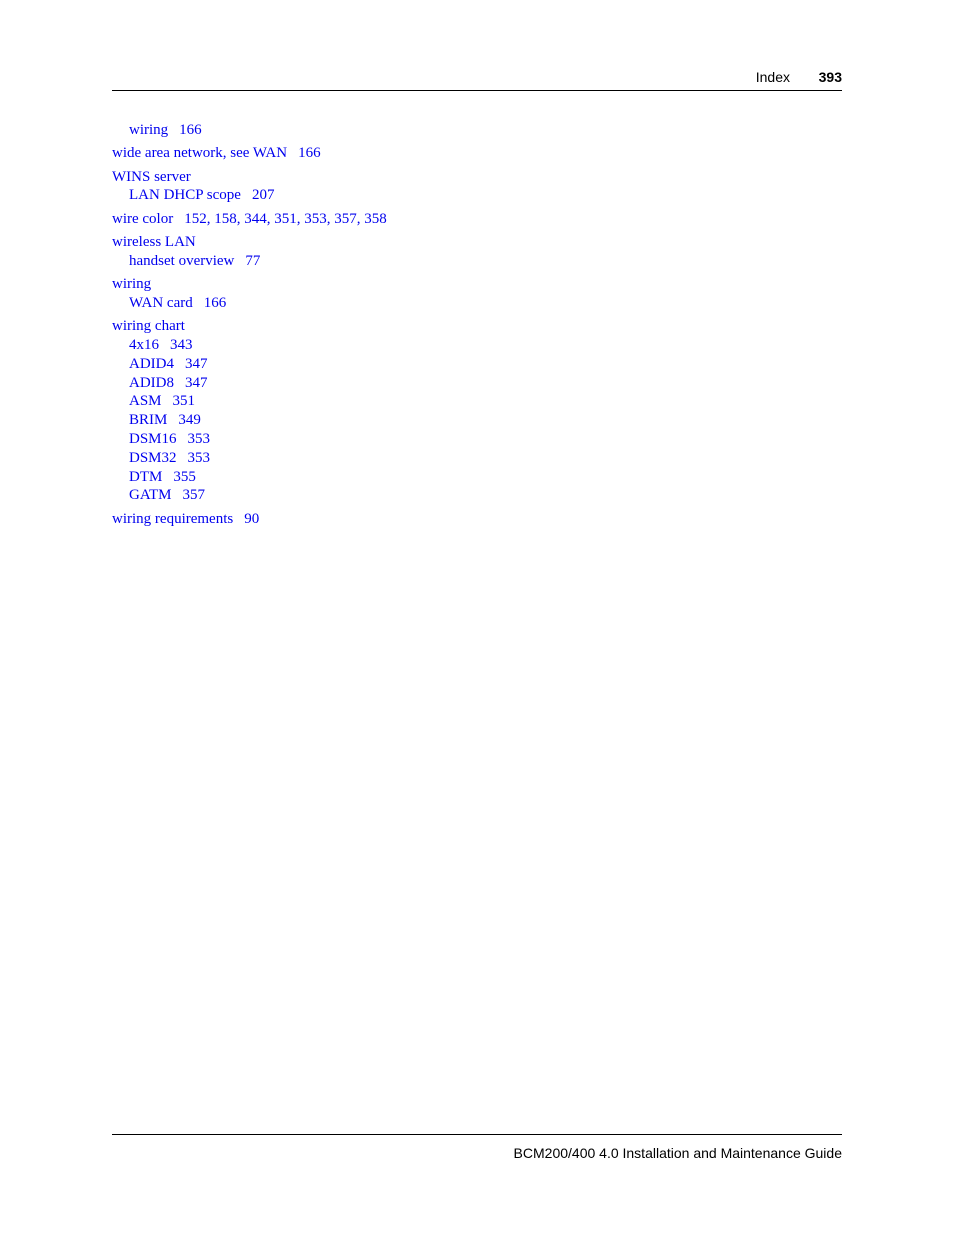 The height and width of the screenshot is (1235, 954). What do you see at coordinates (151, 177) in the screenshot?
I see `index-term-link: WINS server` at bounding box center [151, 177].